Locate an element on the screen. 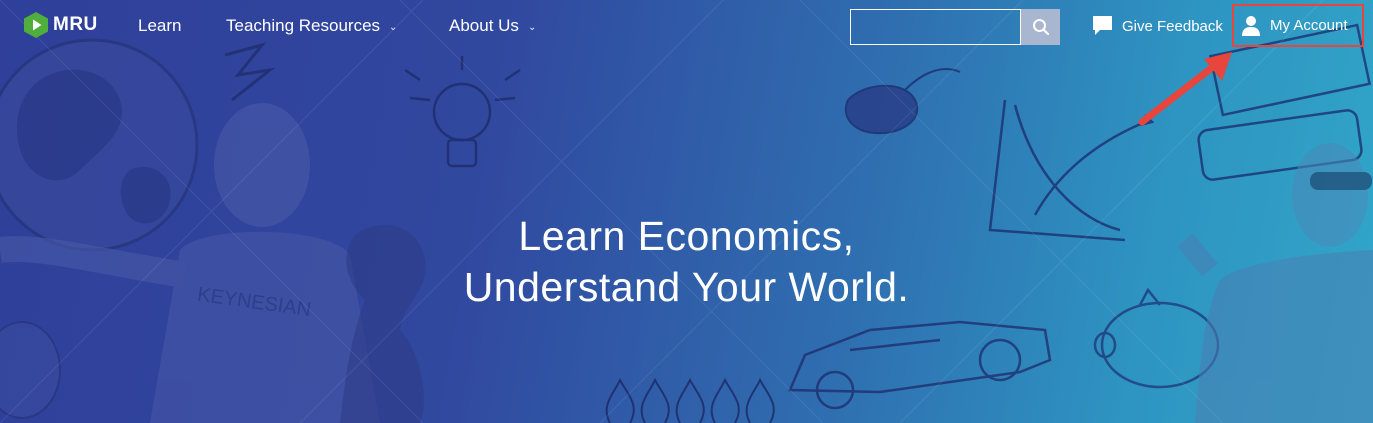 The height and width of the screenshot is (423, 1373). meteor-illustration is located at coordinates (903, 101).